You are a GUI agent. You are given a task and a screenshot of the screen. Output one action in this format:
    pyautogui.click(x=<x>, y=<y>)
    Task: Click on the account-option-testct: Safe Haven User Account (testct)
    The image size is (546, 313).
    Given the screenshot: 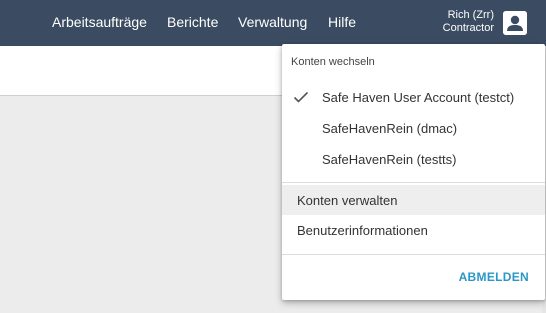 What is the action you would take?
    pyautogui.click(x=413, y=97)
    